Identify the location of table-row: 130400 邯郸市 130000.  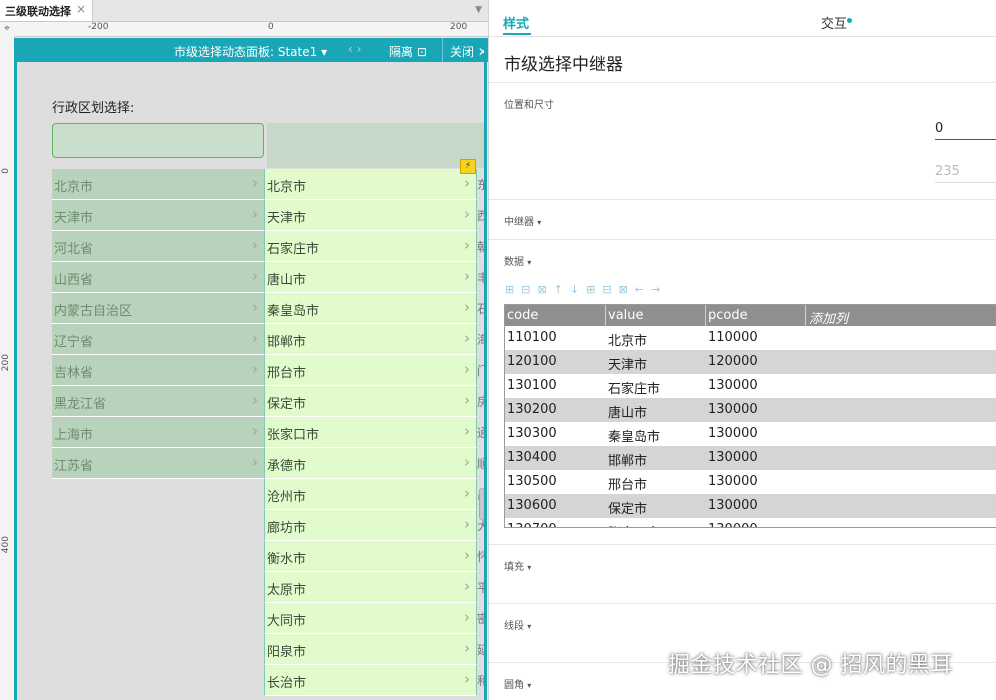
(750, 458).